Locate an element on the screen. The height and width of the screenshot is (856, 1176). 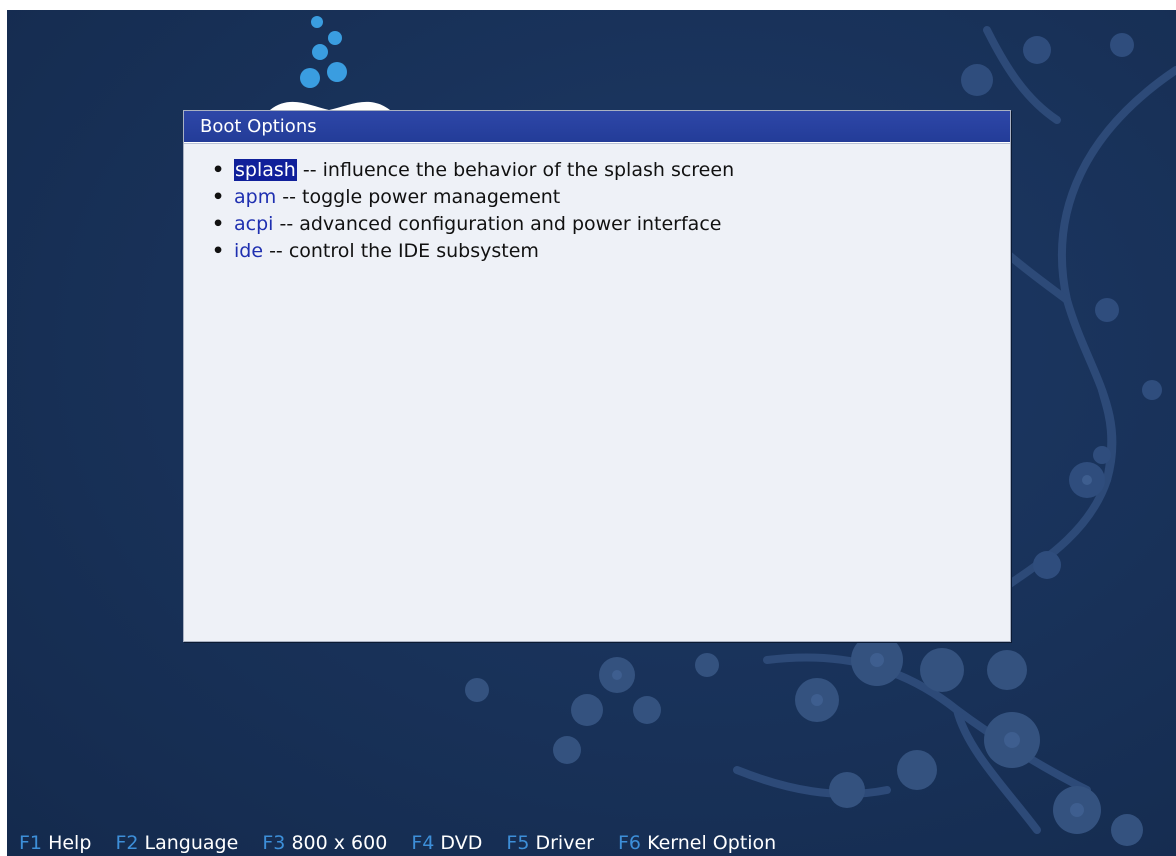
fkey-code: F6 is located at coordinates (630, 843).